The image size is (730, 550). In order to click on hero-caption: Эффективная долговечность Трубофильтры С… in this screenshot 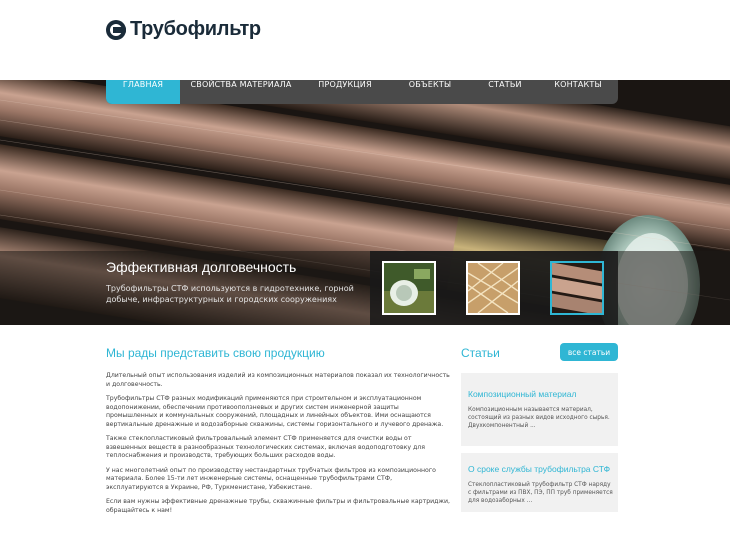, I will do `click(365, 288)`.